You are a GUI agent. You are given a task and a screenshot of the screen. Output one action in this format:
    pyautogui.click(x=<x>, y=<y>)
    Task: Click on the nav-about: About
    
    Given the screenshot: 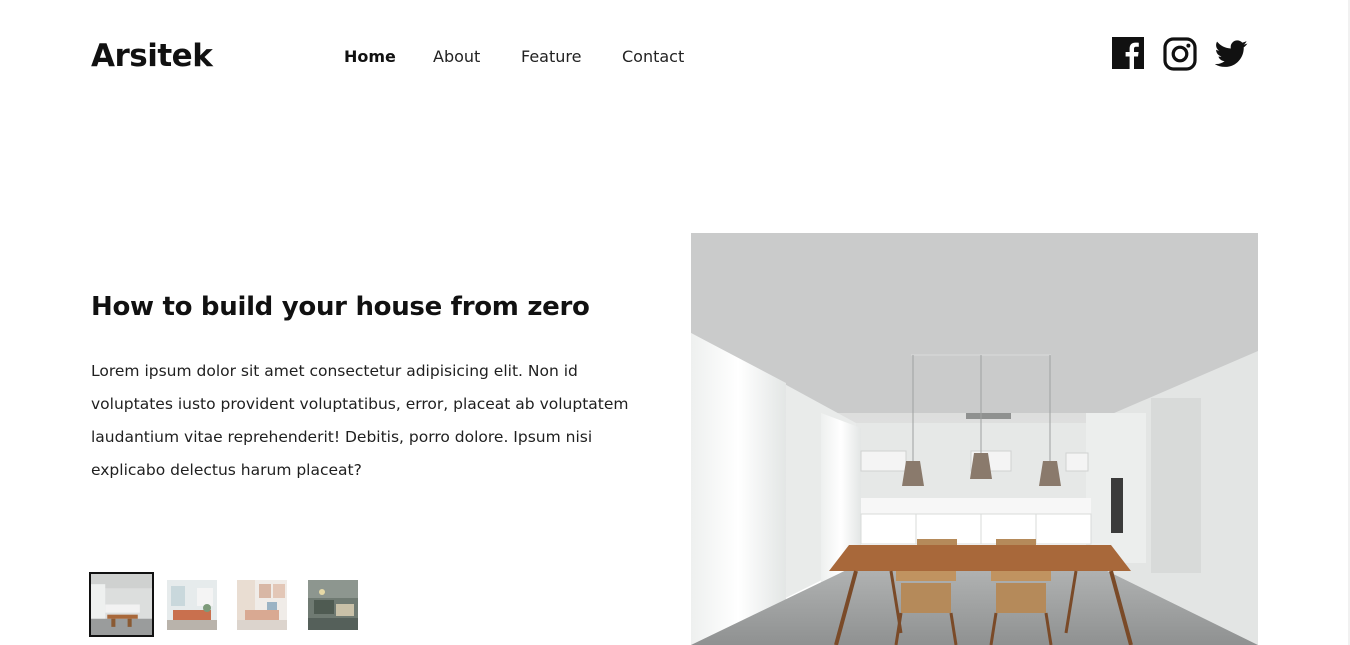 What is the action you would take?
    pyautogui.click(x=456, y=56)
    